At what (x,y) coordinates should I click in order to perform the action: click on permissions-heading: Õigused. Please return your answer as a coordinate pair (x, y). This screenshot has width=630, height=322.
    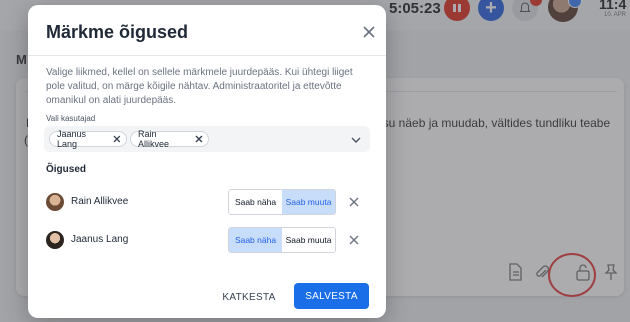
    Looking at the image, I should click on (66, 169).